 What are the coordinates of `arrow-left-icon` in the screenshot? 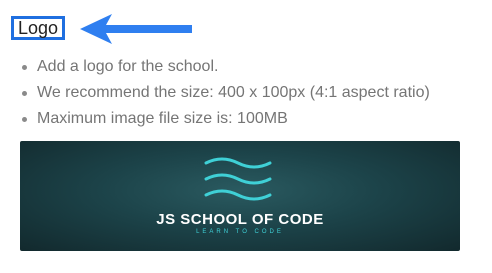 It's located at (136, 29).